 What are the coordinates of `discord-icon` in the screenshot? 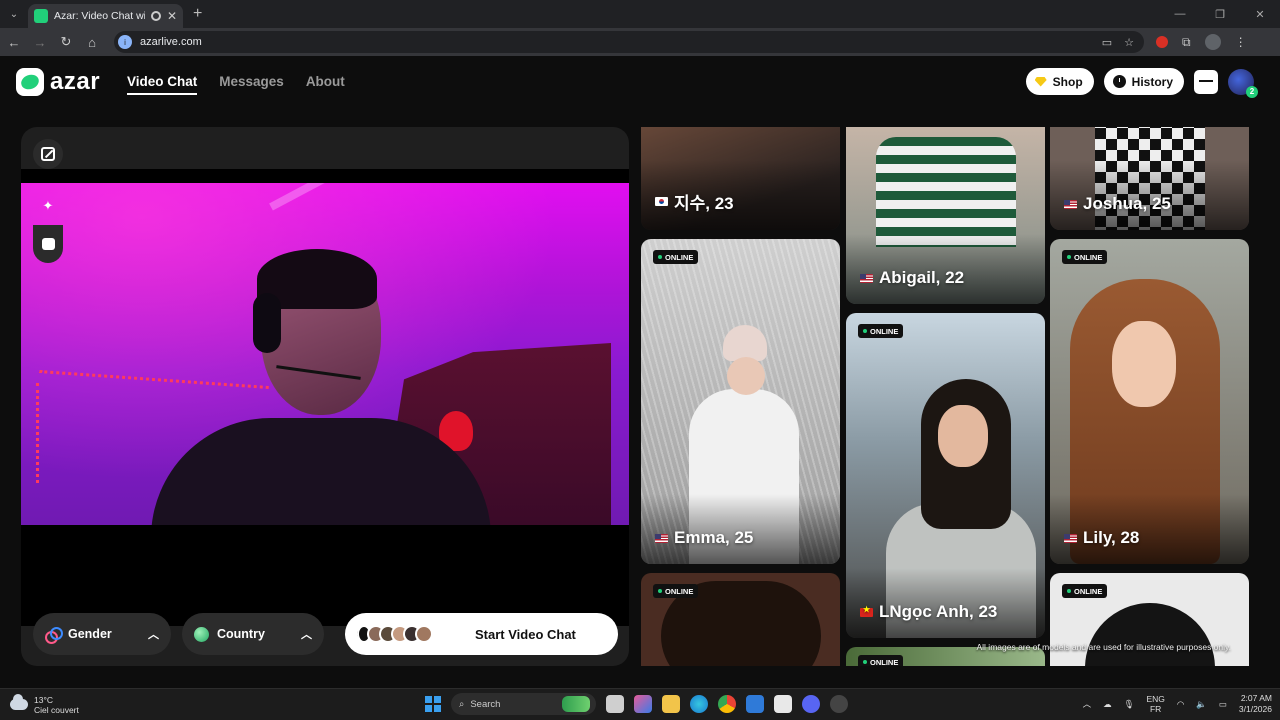 It's located at (811, 704).